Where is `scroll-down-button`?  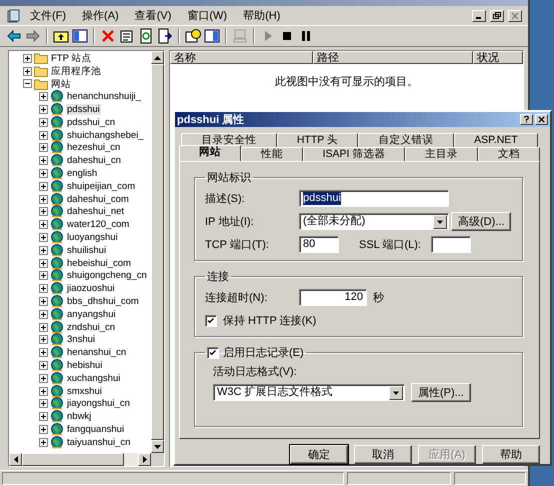
scroll-down-button is located at coordinates (157, 446).